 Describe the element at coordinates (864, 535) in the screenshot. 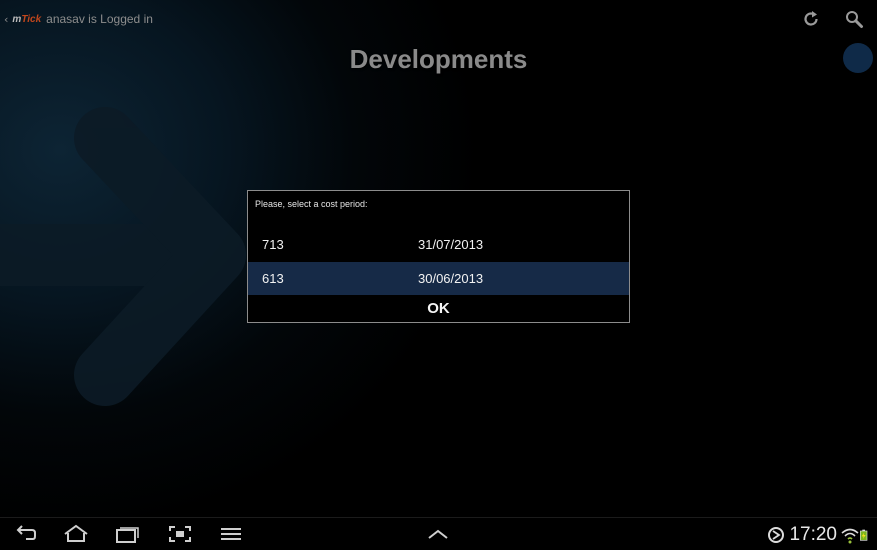

I see `battery-charging-icon` at that location.